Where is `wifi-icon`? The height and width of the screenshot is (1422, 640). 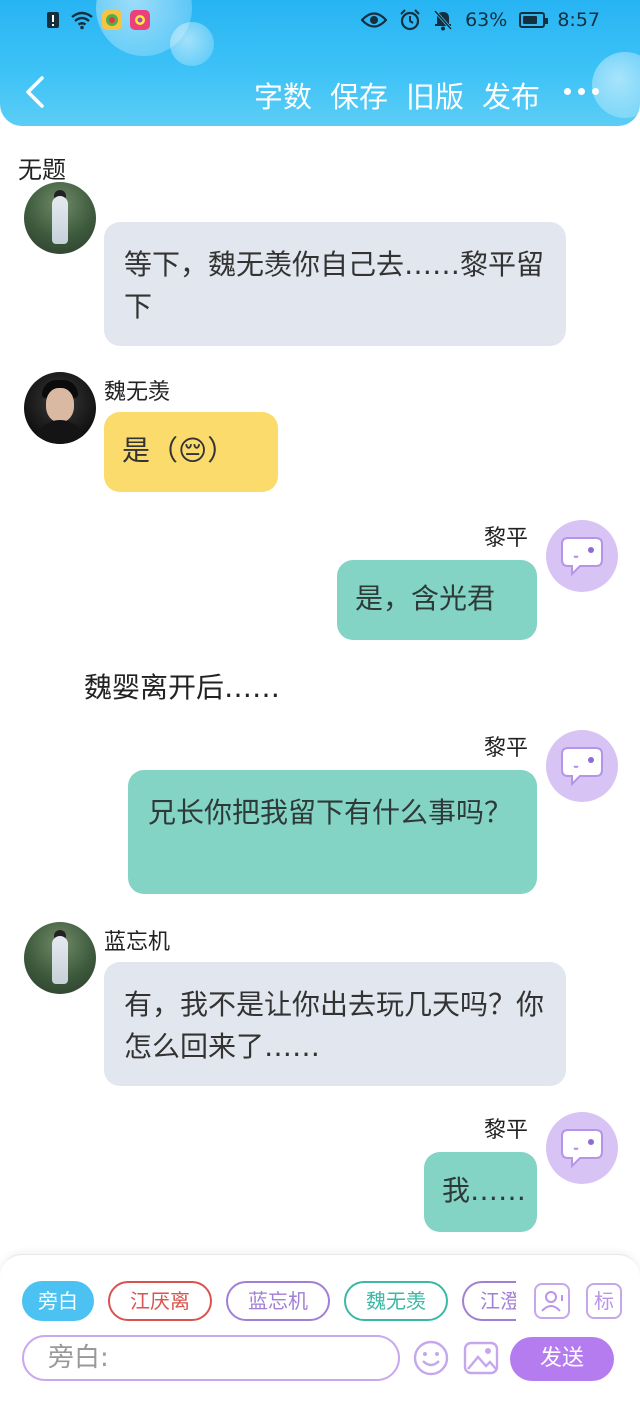
wifi-icon is located at coordinates (82, 20).